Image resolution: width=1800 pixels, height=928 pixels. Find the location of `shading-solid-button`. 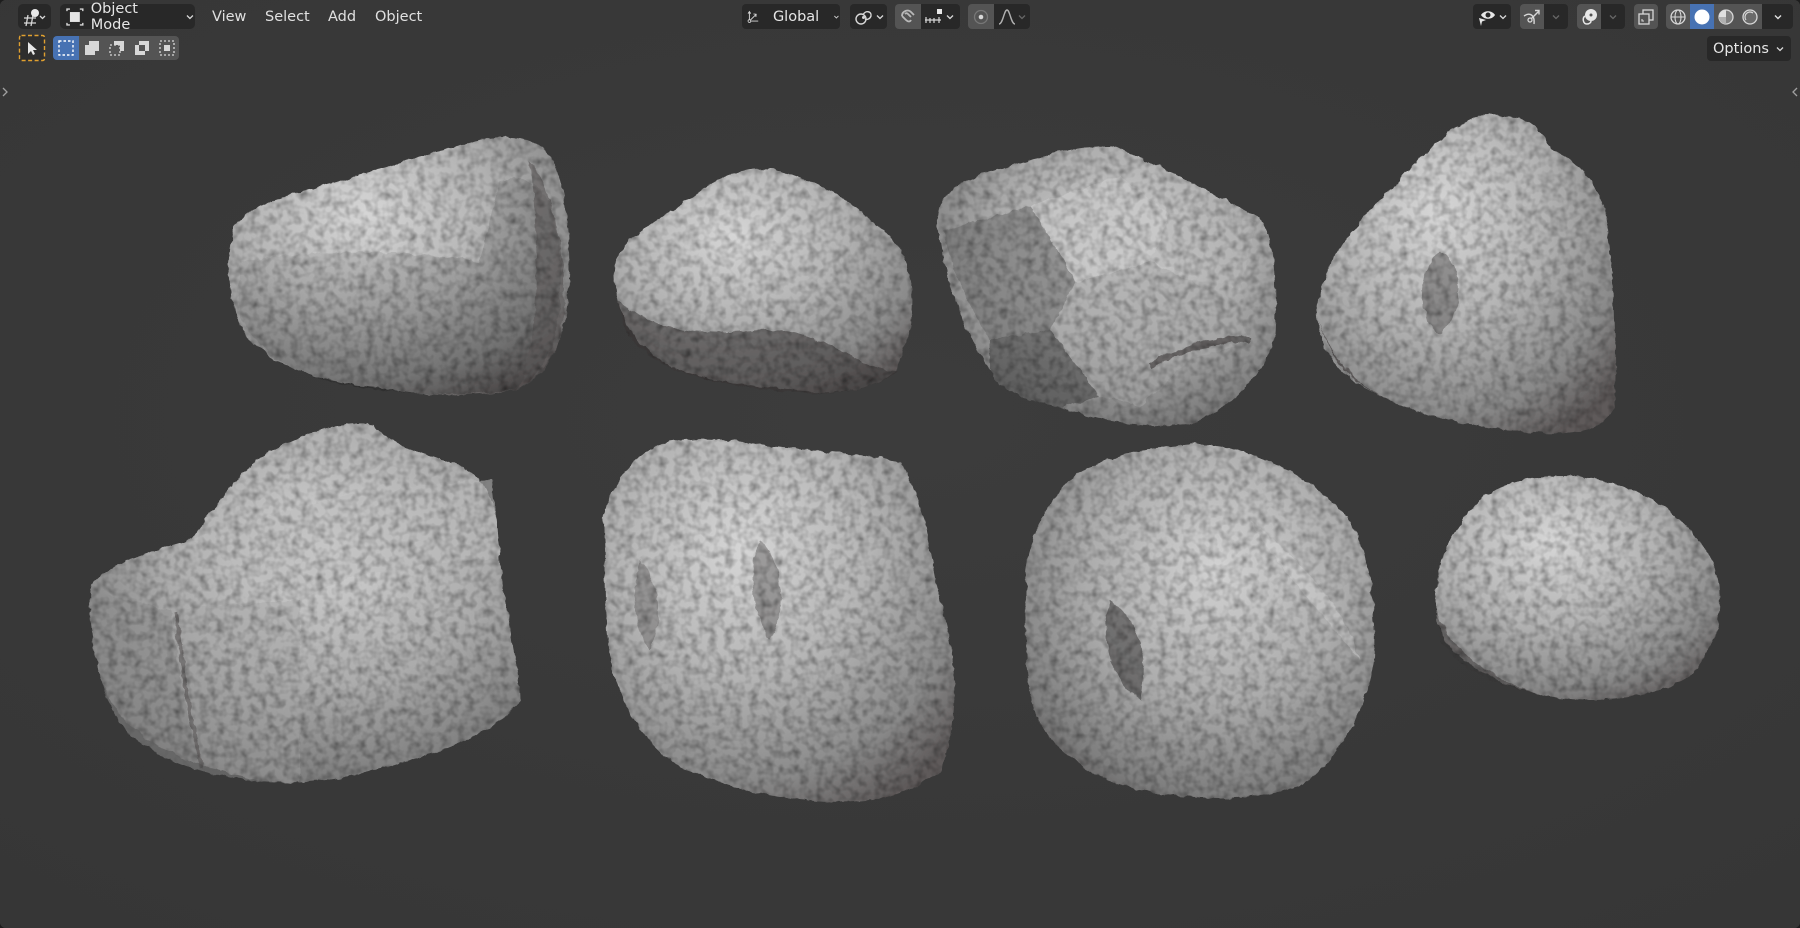

shading-solid-button is located at coordinates (1702, 16).